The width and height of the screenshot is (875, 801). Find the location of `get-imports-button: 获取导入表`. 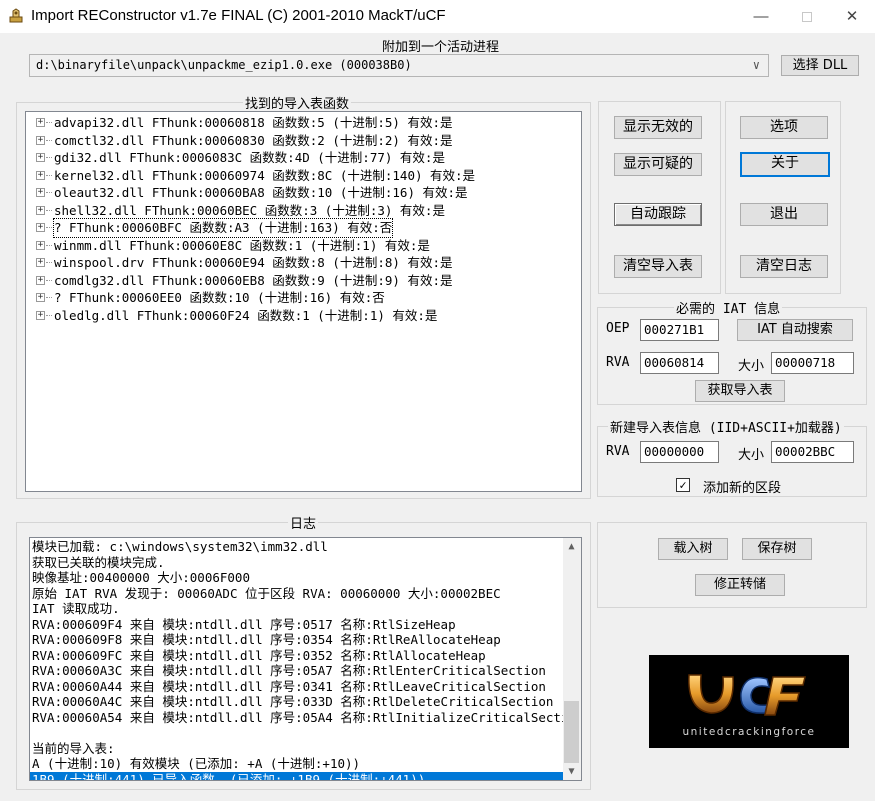

get-imports-button: 获取导入表 is located at coordinates (740, 391).